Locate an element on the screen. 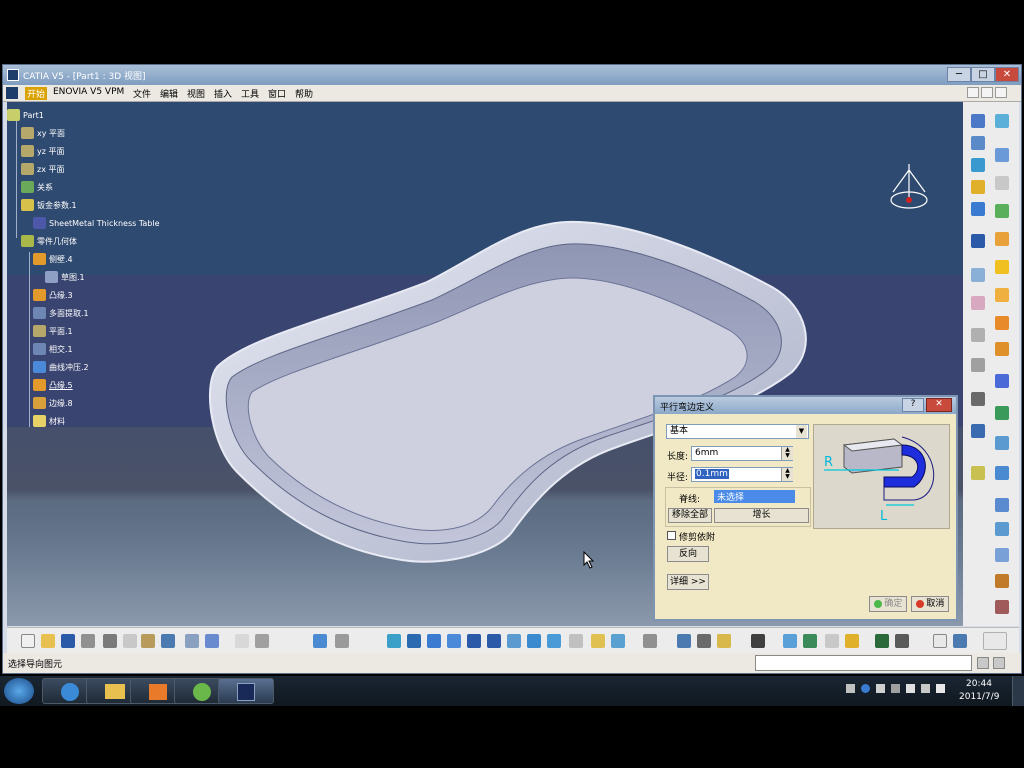 The width and height of the screenshot is (1024, 768). help-icon is located at coordinates (960, 641).